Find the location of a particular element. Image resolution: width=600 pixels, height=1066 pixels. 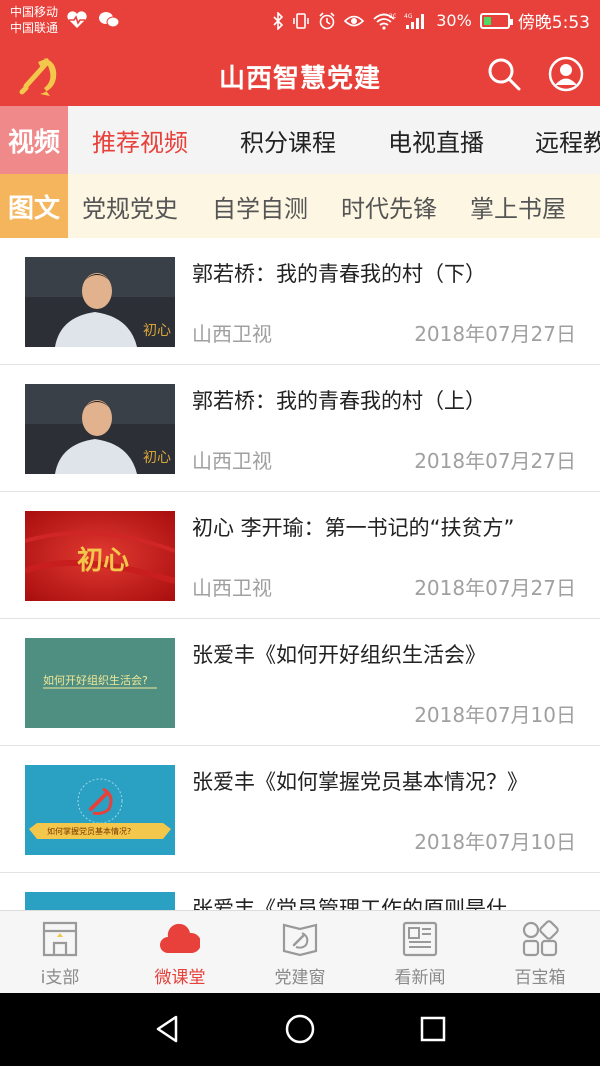

wechat-icon is located at coordinates (109, 20).